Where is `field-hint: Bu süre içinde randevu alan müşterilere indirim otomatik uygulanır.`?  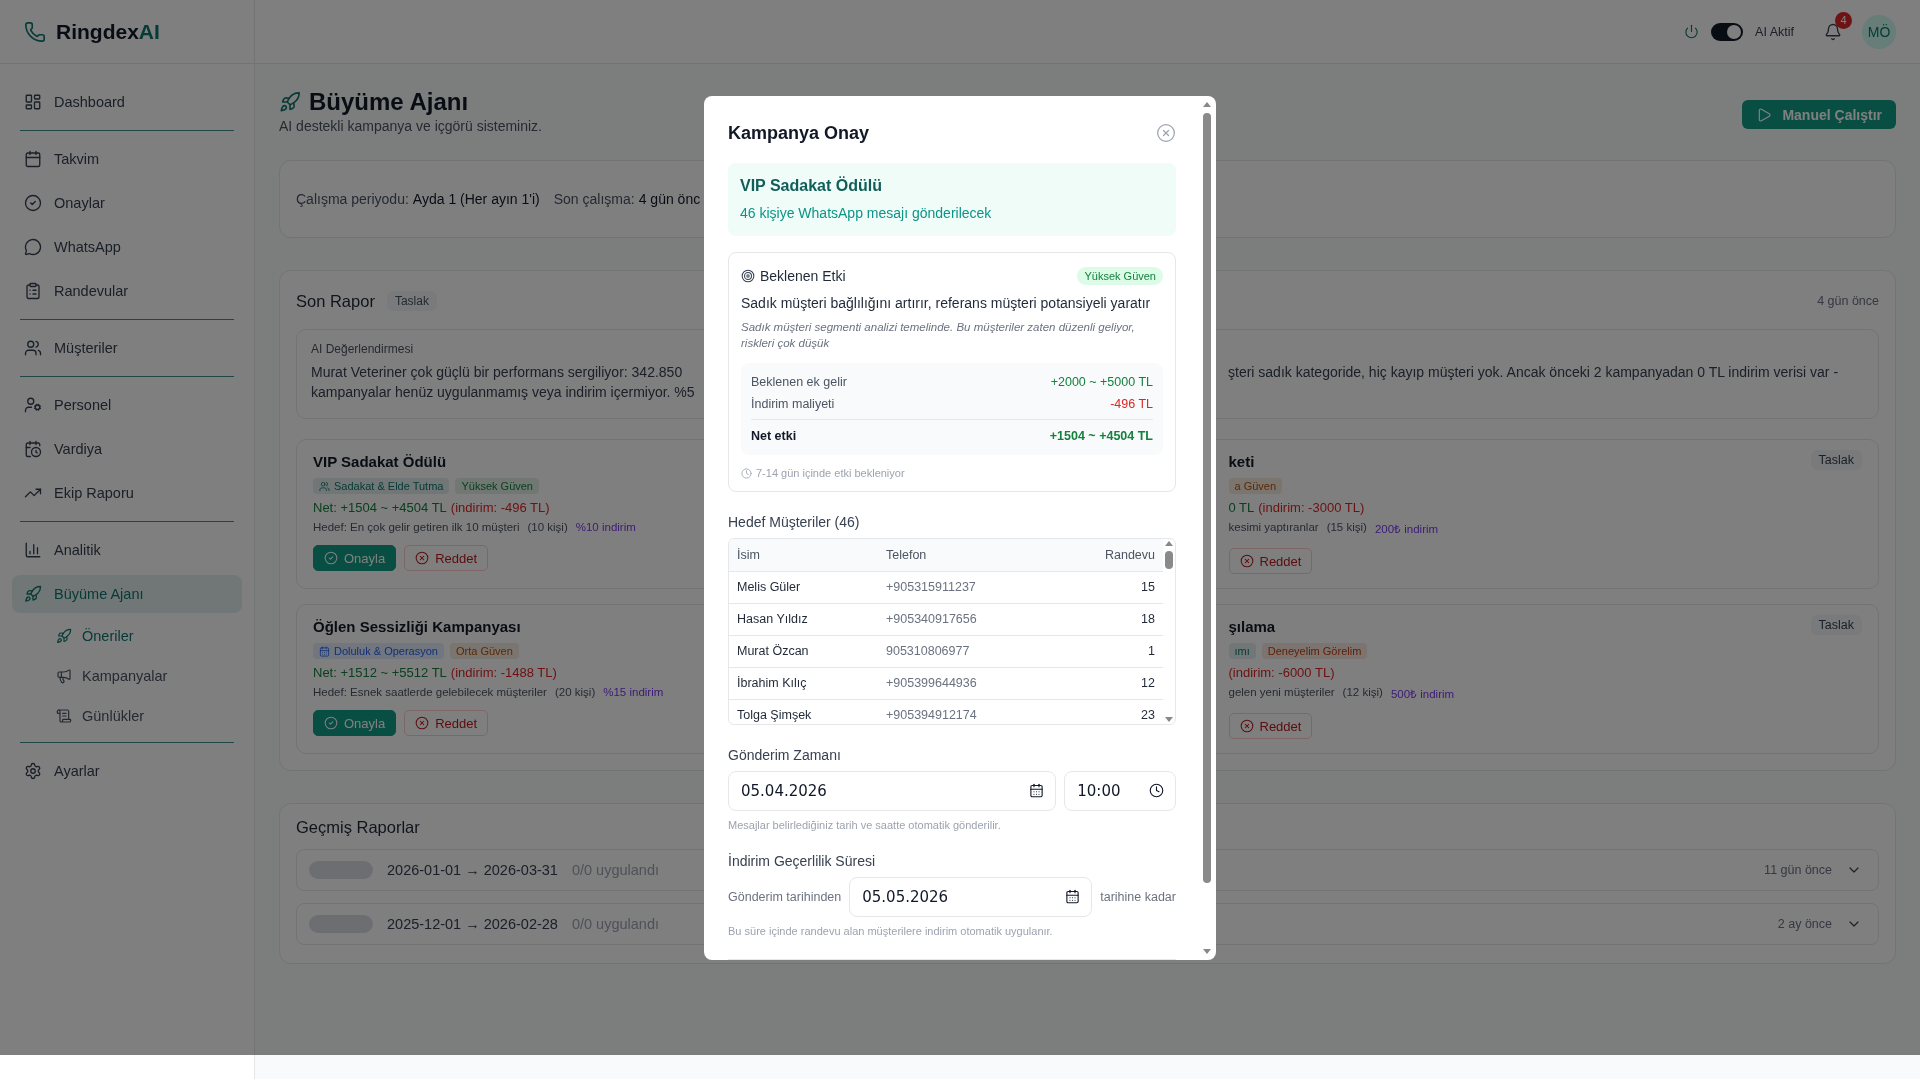
field-hint: Bu süre içinde randevu alan müşterilere indirim otomatik uygulanır. is located at coordinates (891, 931).